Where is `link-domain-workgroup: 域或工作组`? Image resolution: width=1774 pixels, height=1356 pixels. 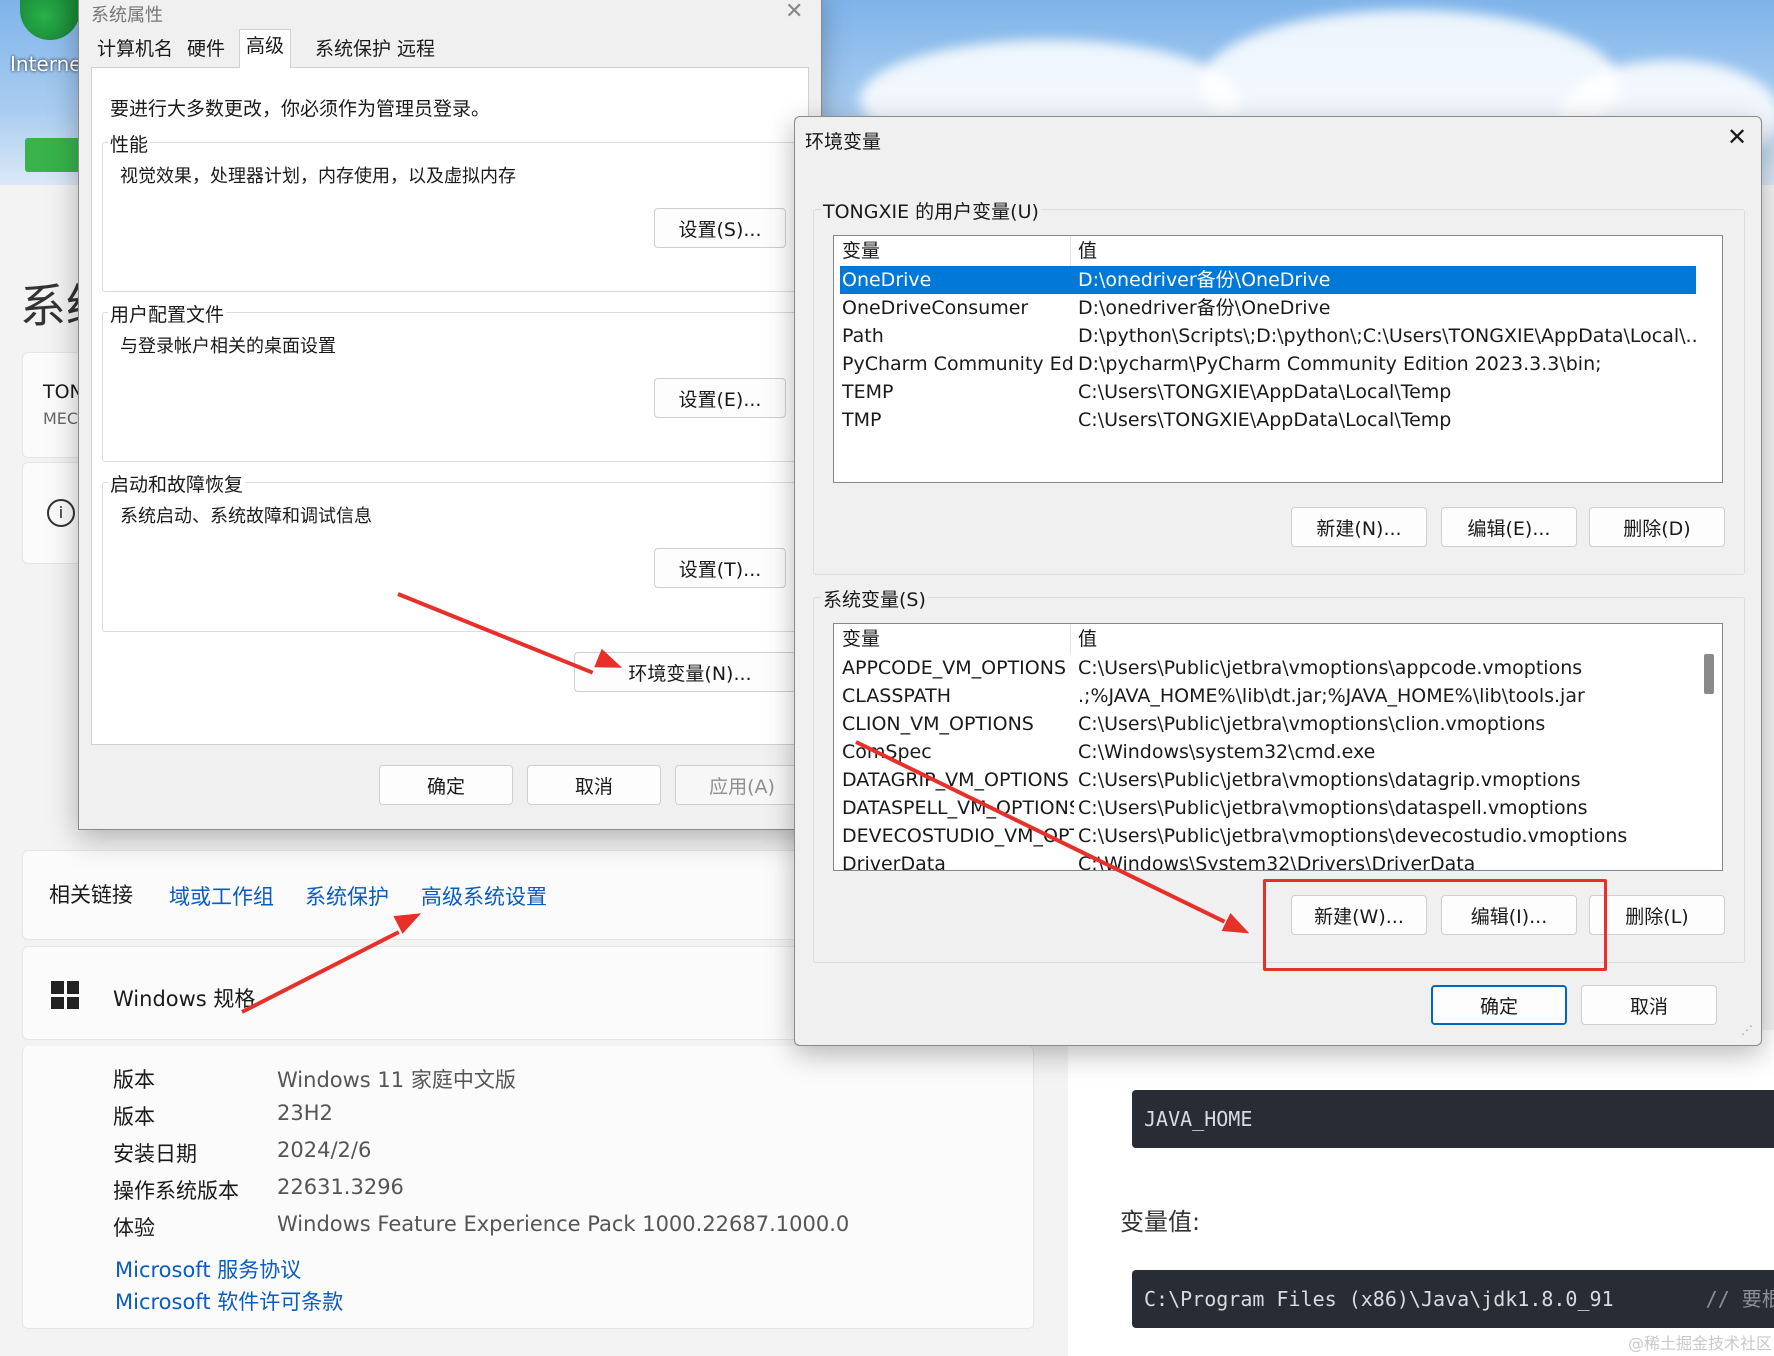 link-domain-workgroup: 域或工作组 is located at coordinates (221, 896).